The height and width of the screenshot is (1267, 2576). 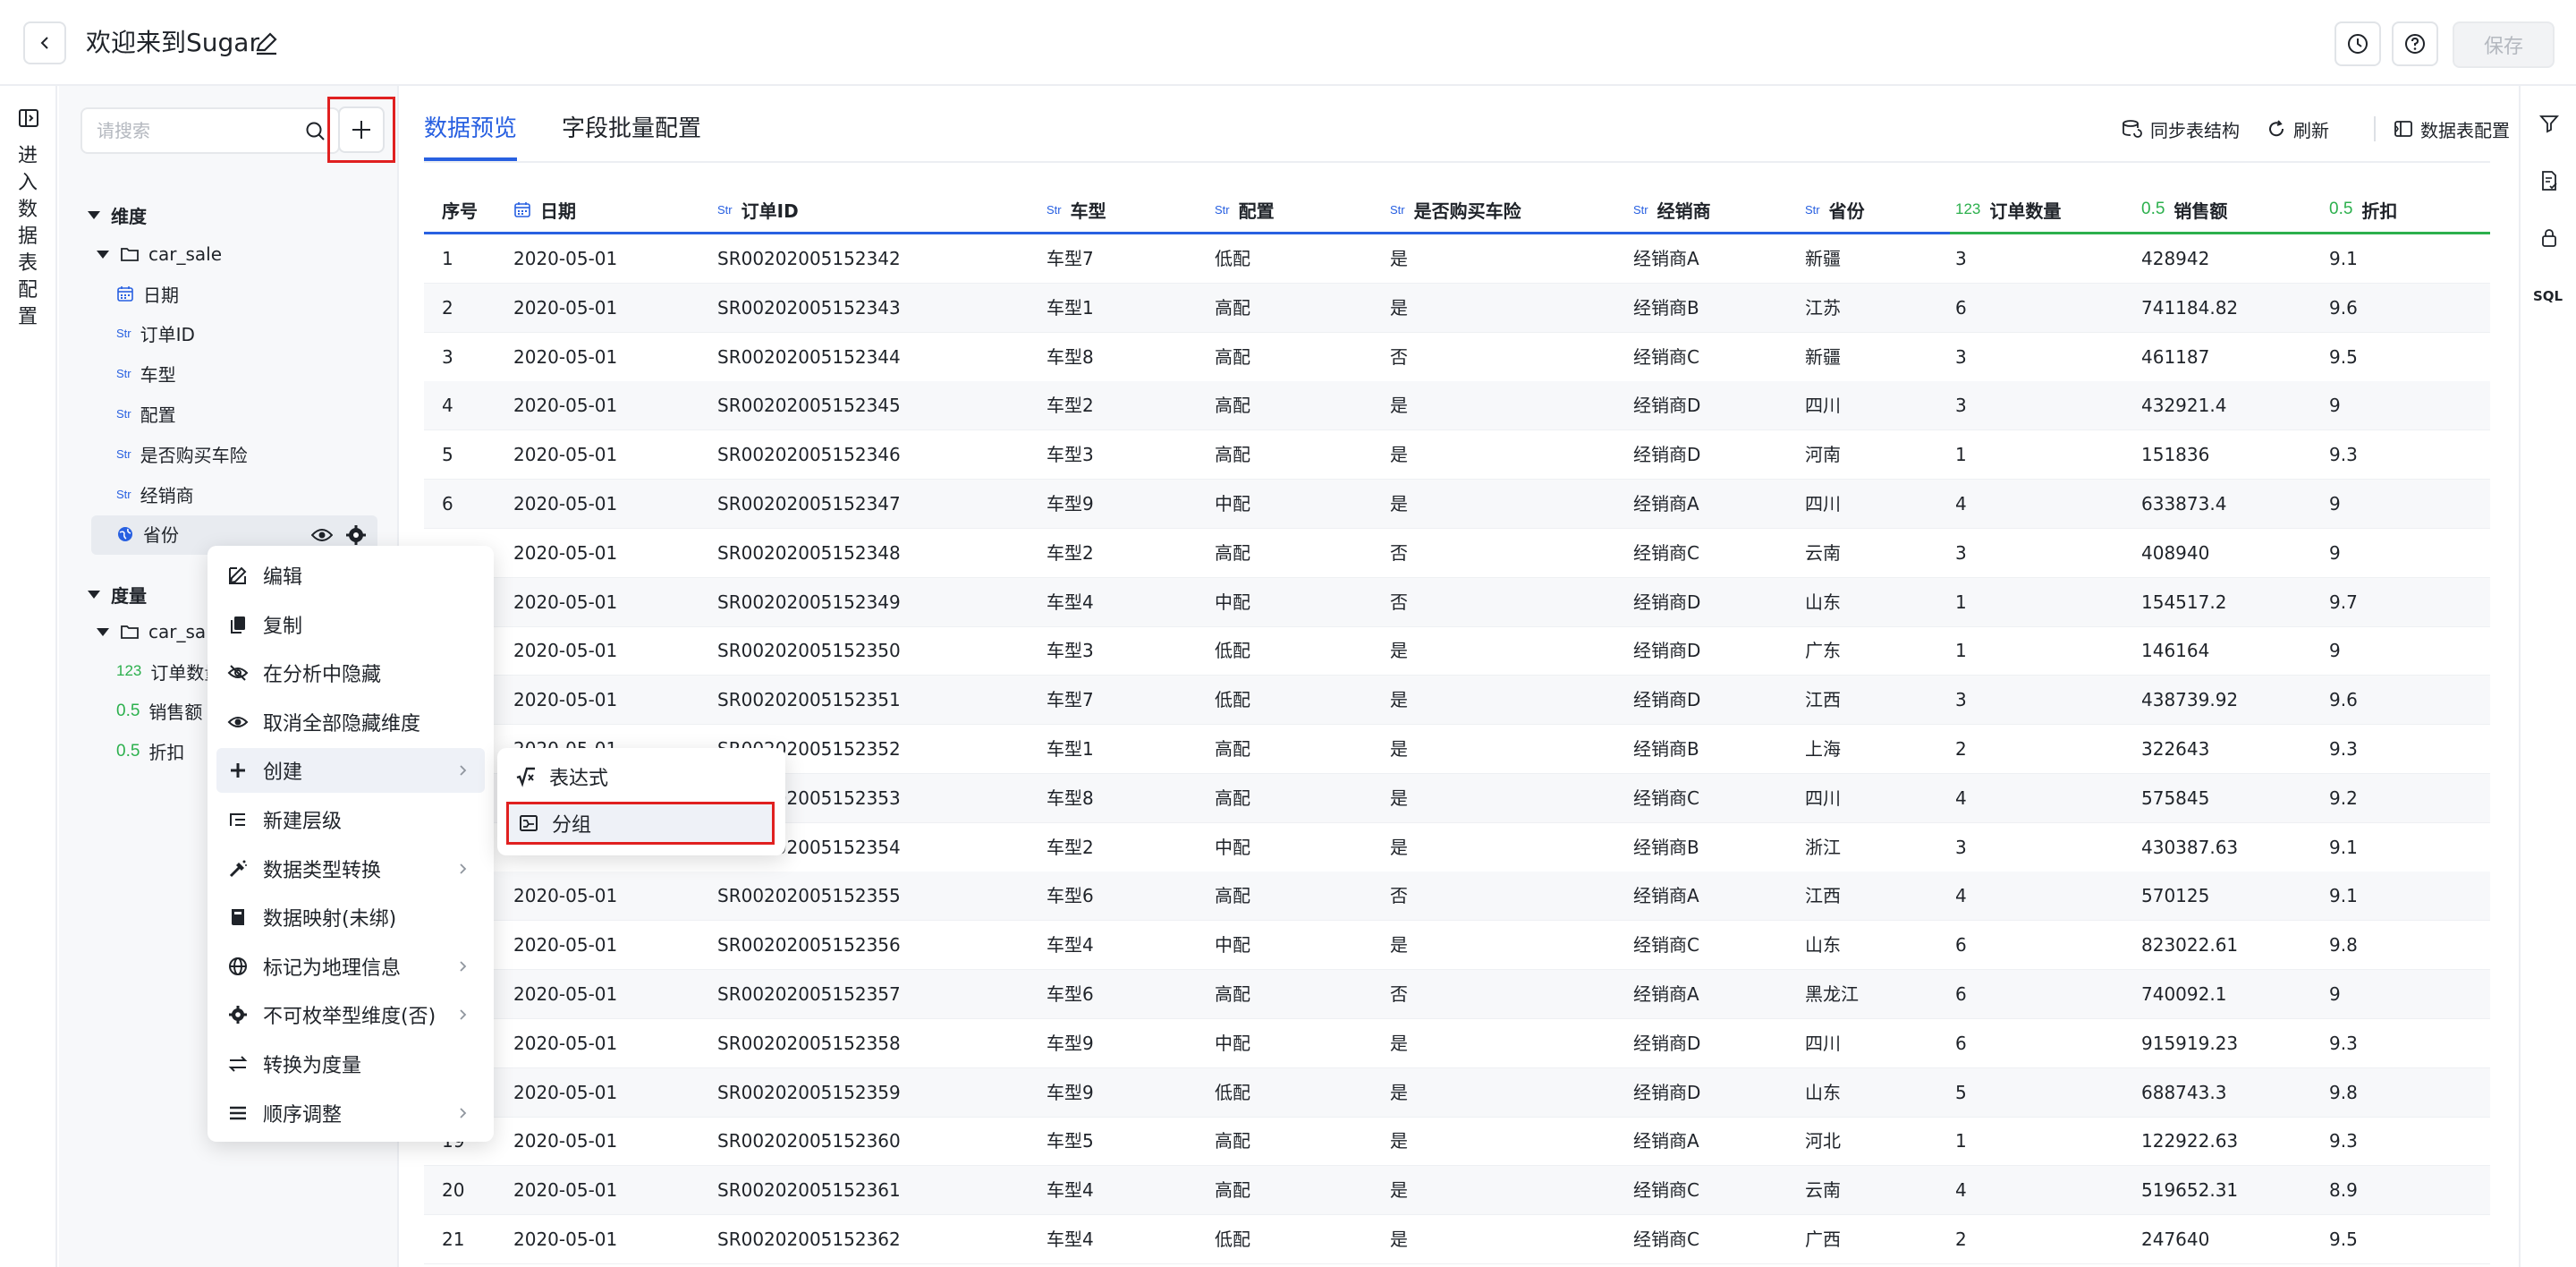 I want to click on table-cell: 9.3, so click(x=2343, y=455).